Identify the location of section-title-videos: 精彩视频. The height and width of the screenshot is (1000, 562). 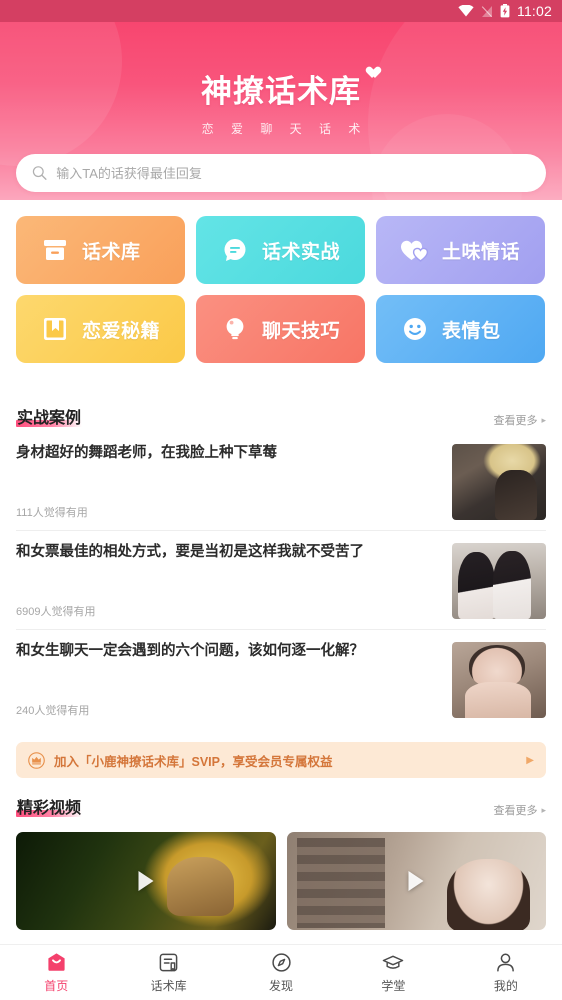
(49, 806).